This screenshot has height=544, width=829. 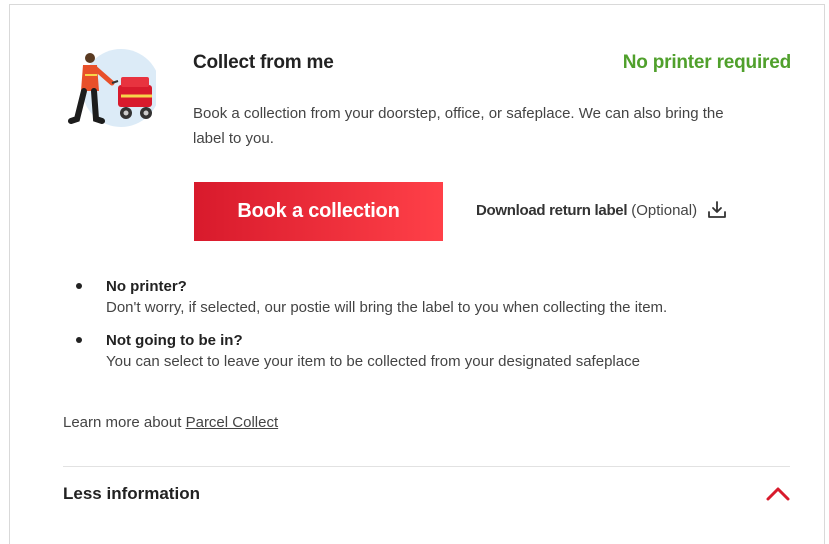 I want to click on no-printer-badge: No printer required, so click(x=706, y=62).